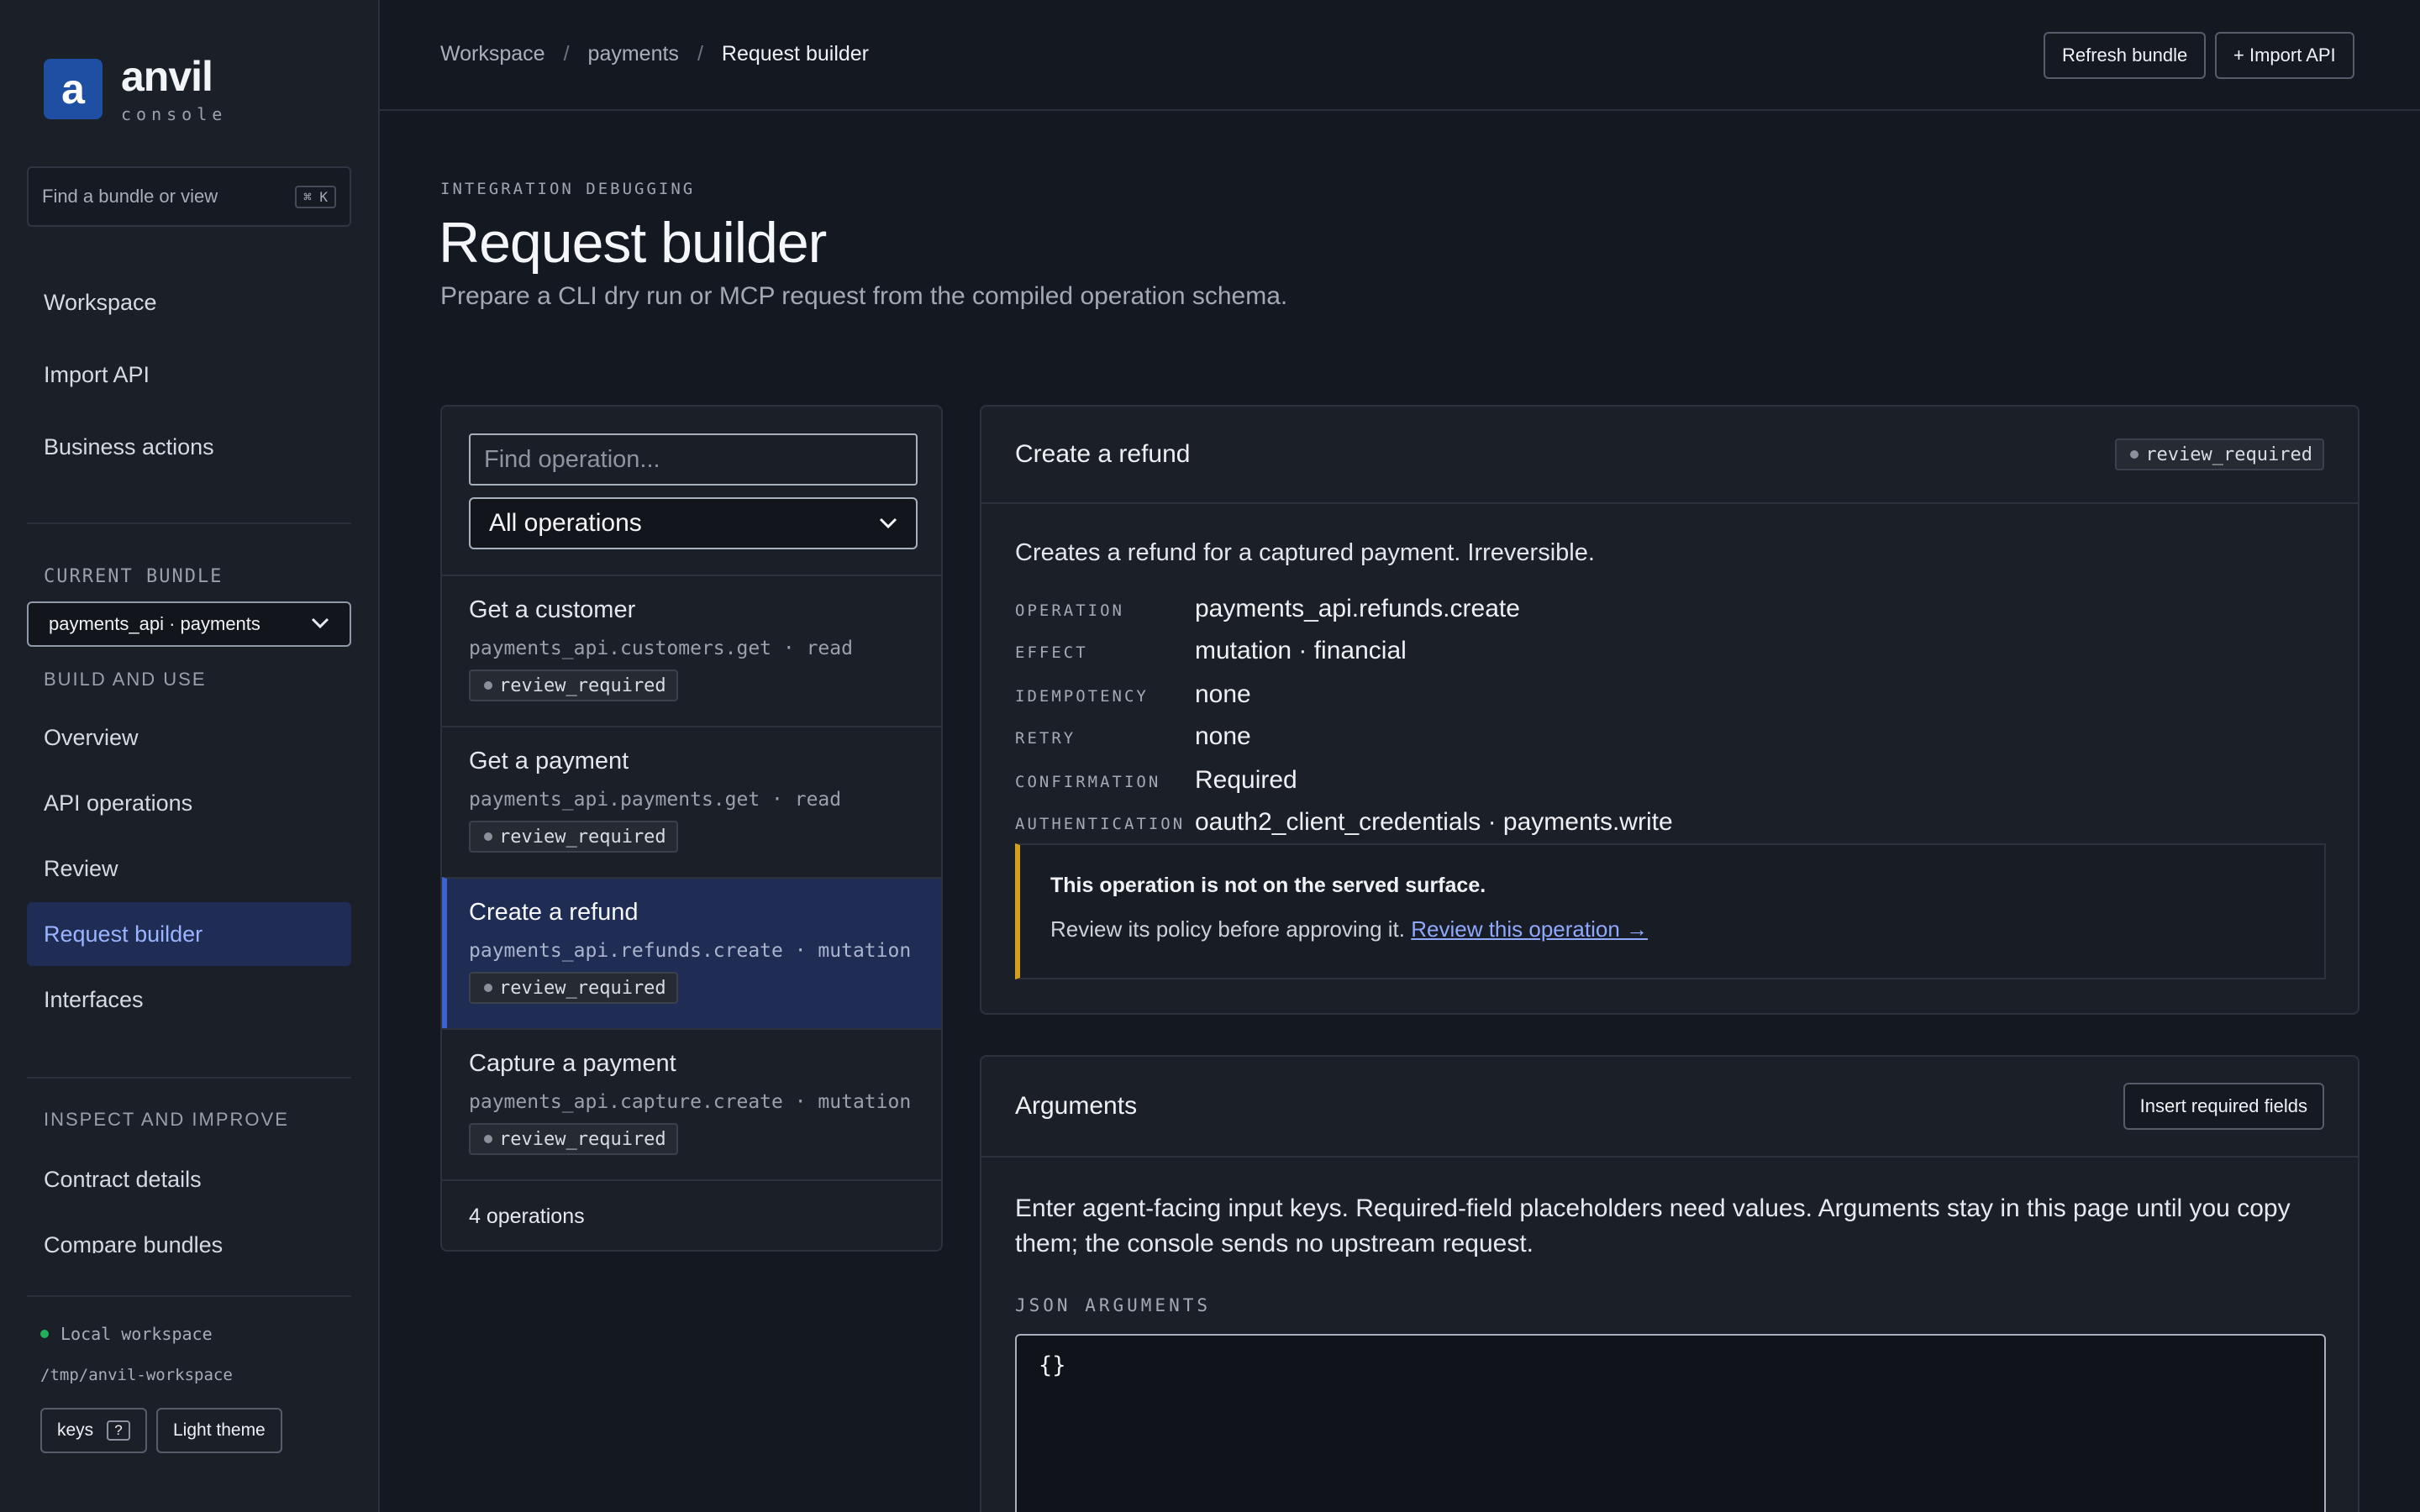  I want to click on field-value-effect: mutation · financial, so click(1301, 650).